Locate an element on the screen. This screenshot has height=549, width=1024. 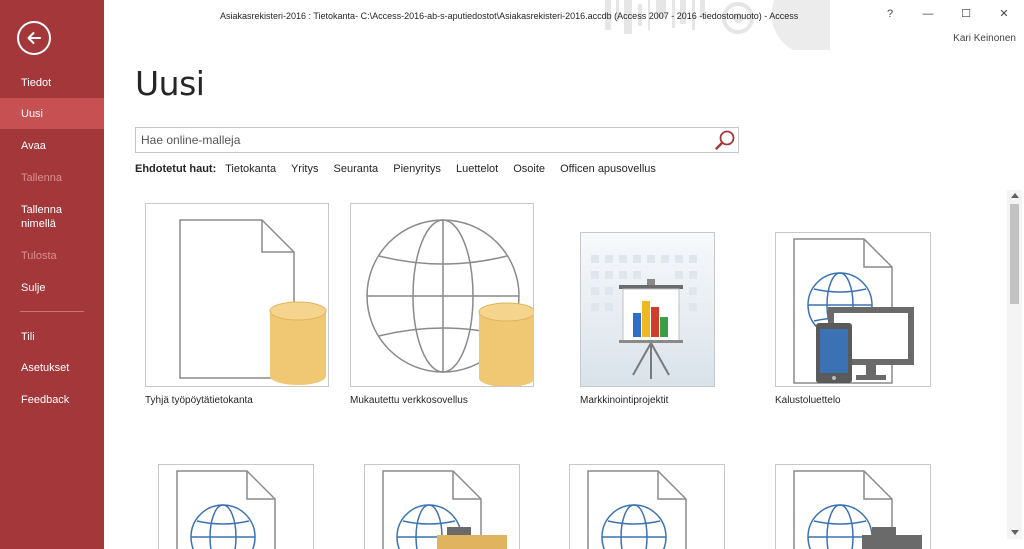
asset-tracking-icon is located at coordinates (853, 311).